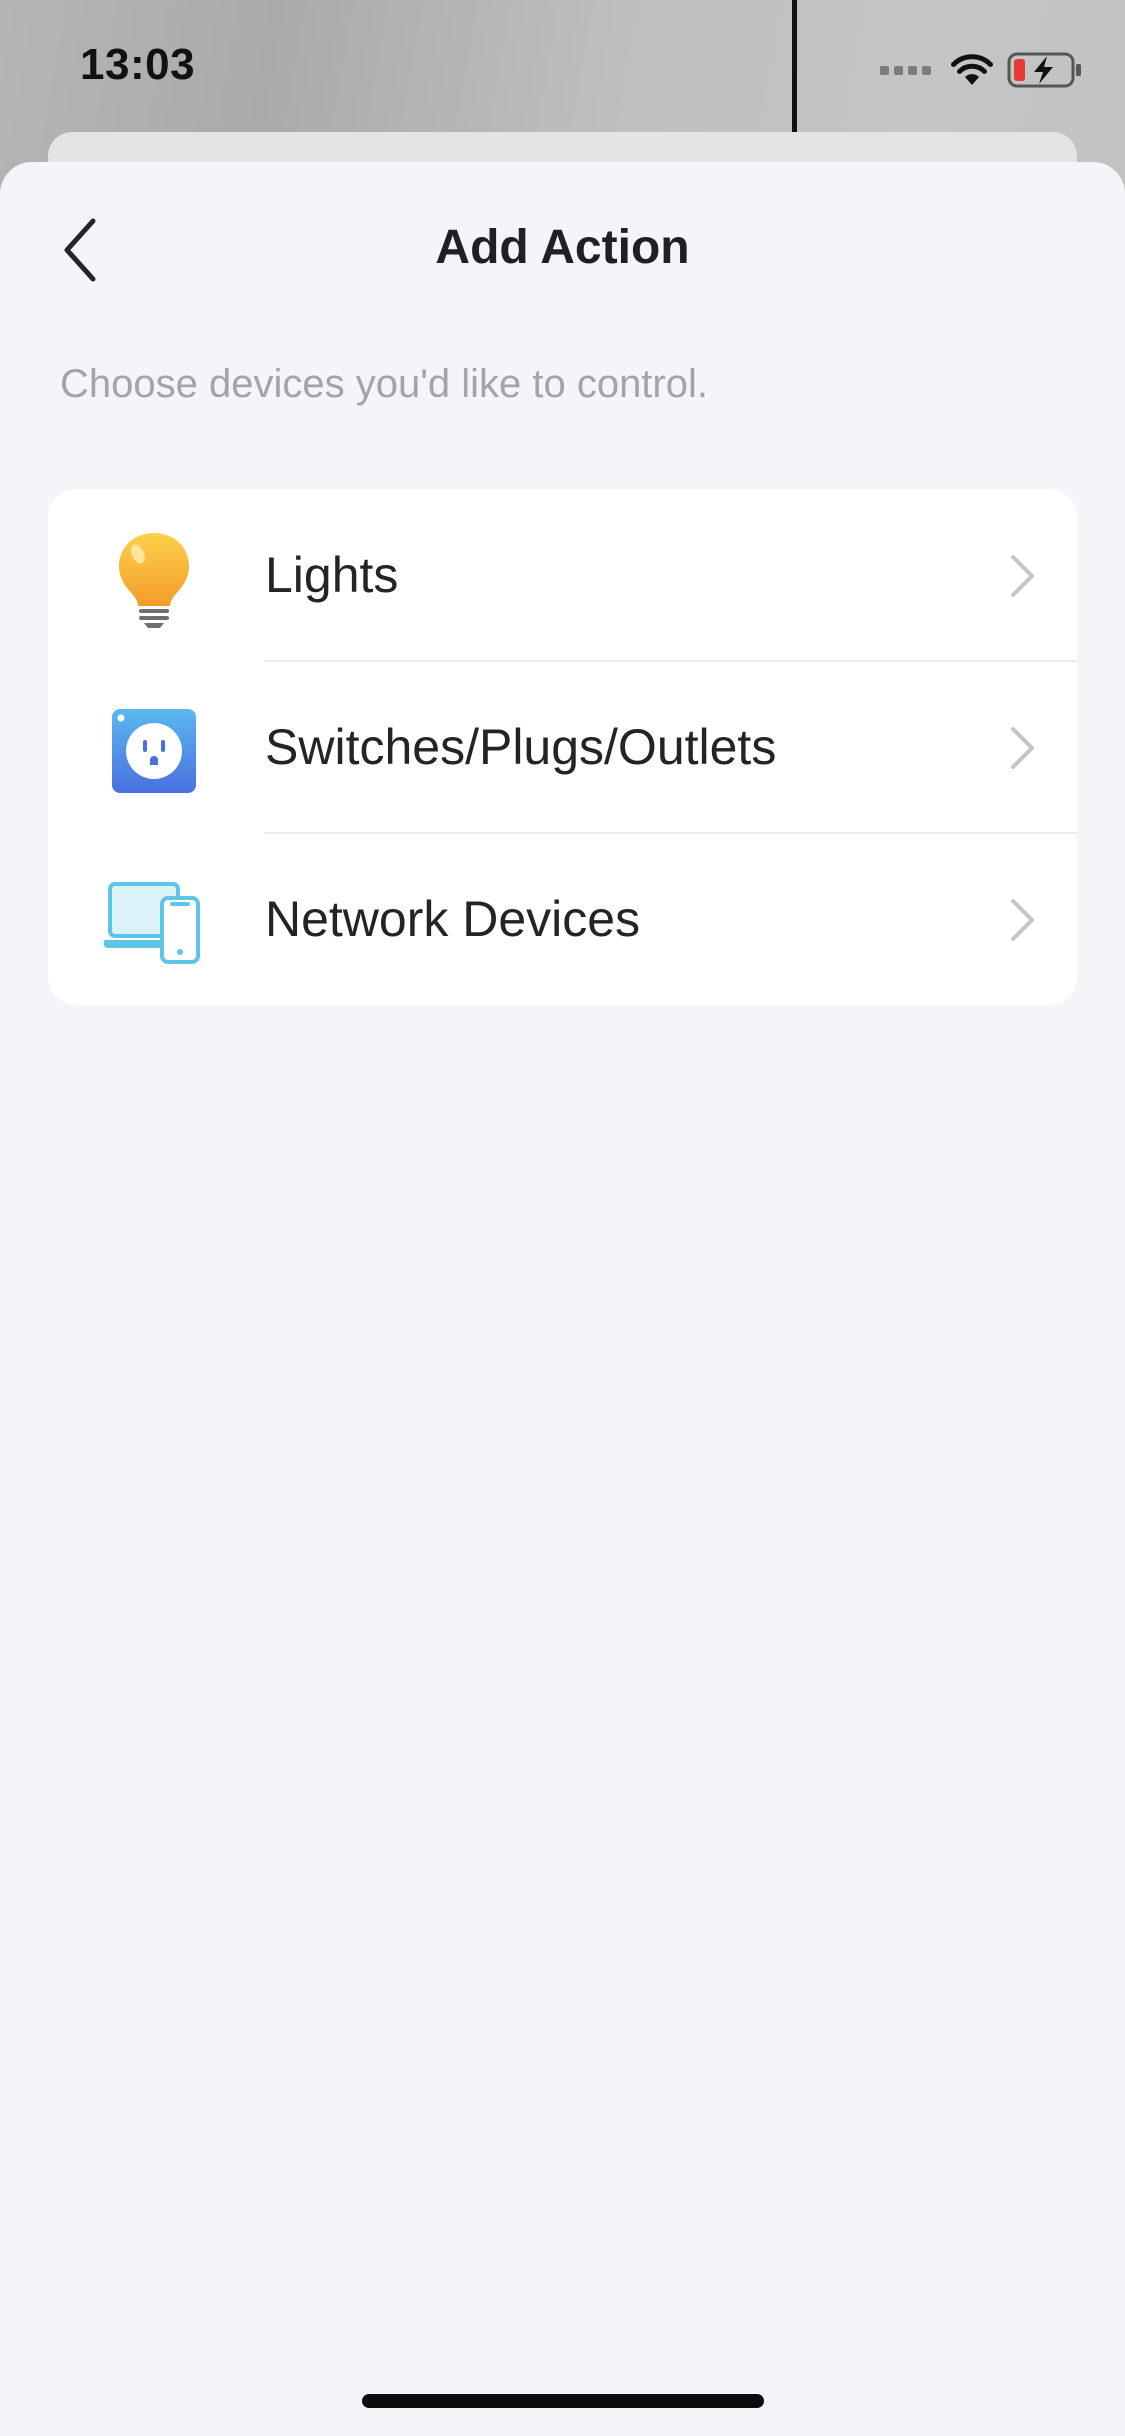 Image resolution: width=1125 pixels, height=2436 pixels. Describe the element at coordinates (138, 64) in the screenshot. I see `status-time: 13:03` at that location.